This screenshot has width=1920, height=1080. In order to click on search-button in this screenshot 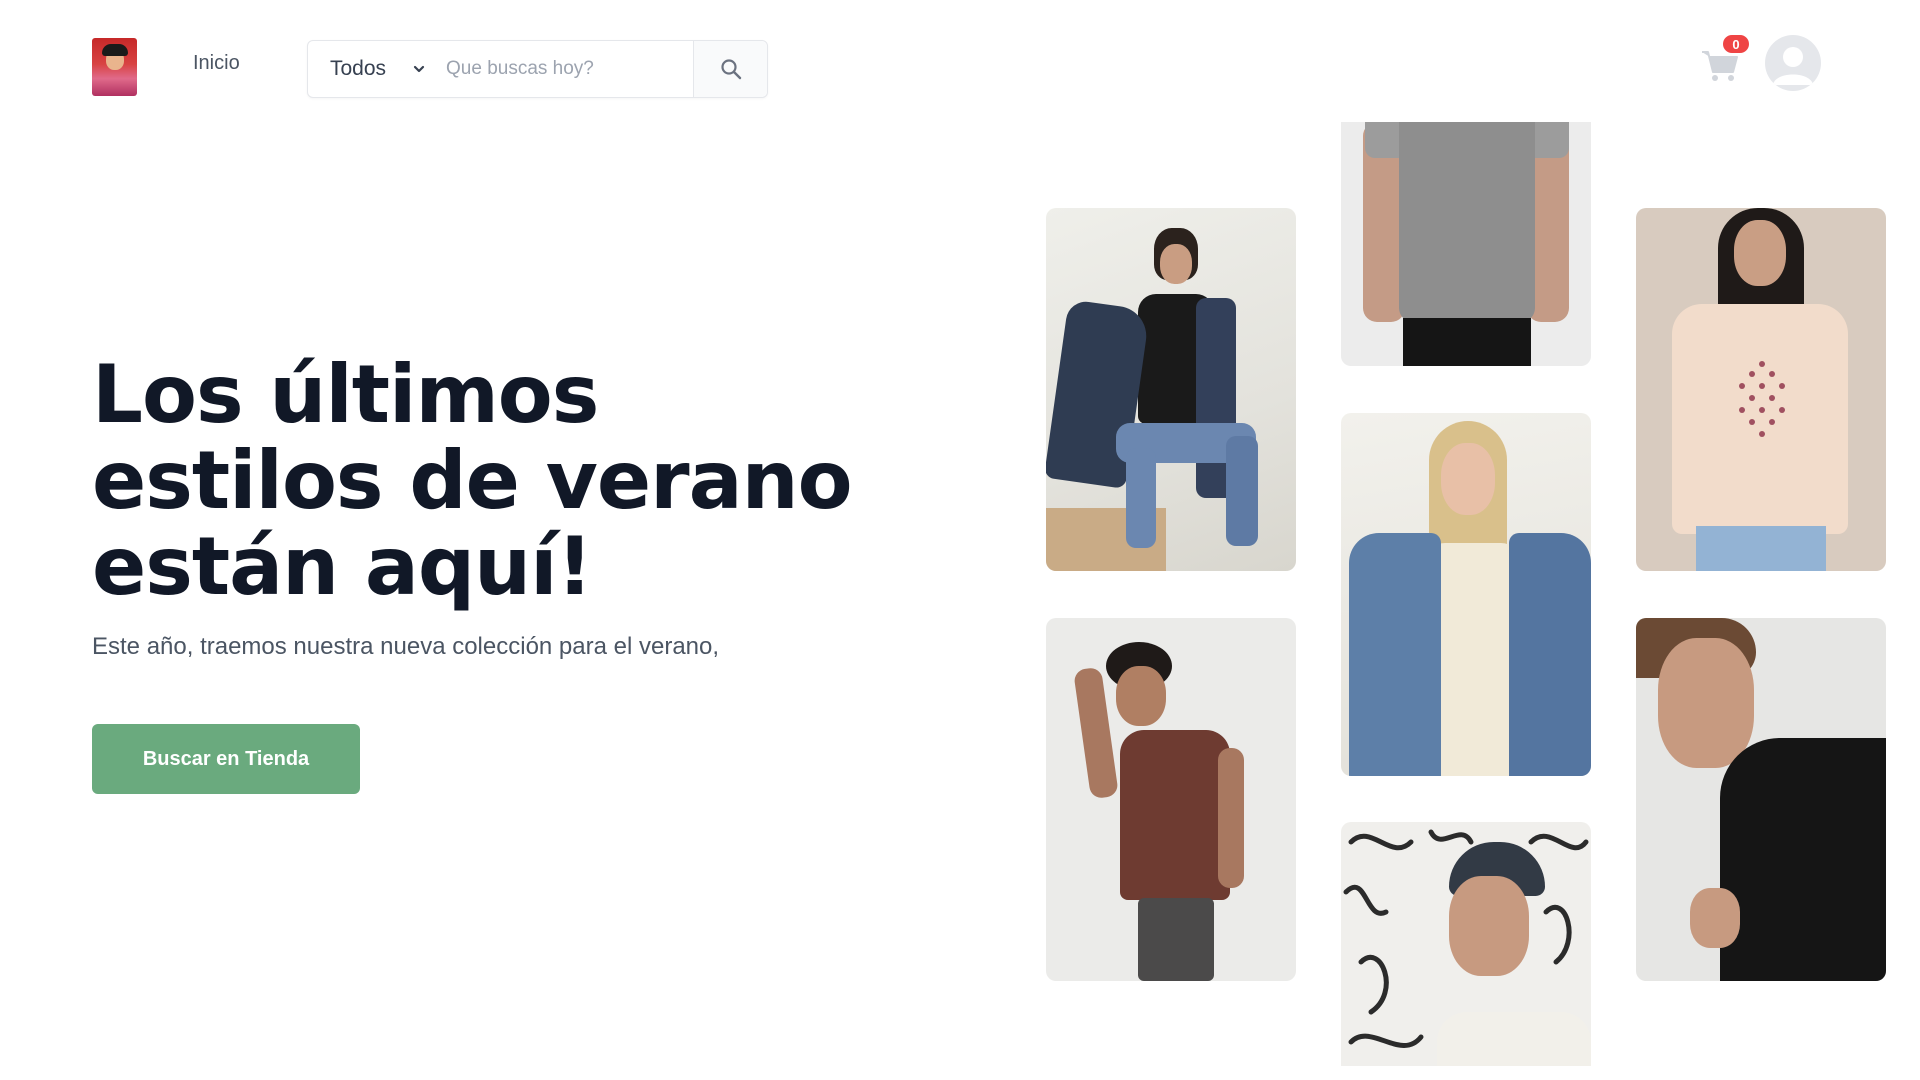, I will do `click(730, 69)`.